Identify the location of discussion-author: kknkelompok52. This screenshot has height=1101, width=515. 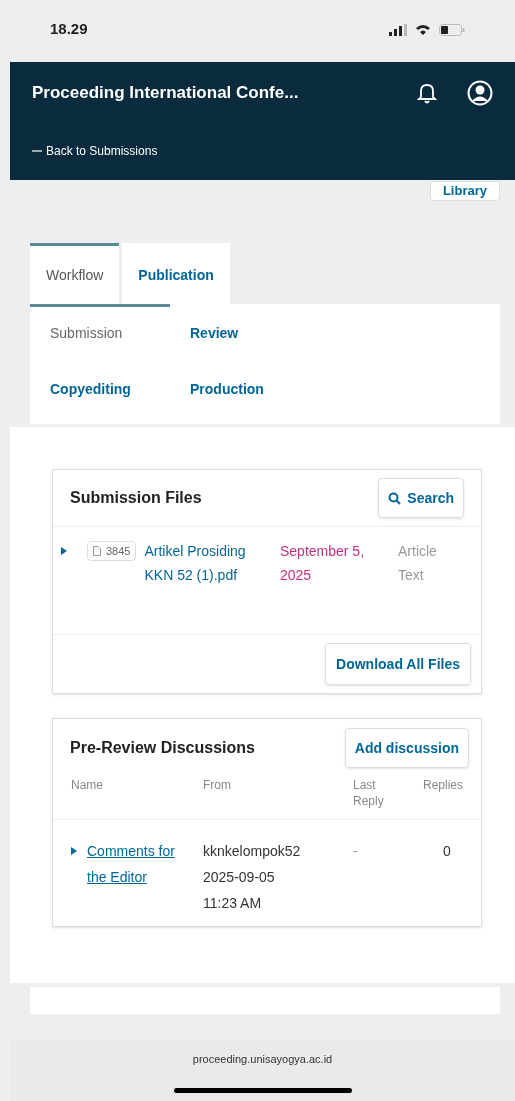
(252, 851).